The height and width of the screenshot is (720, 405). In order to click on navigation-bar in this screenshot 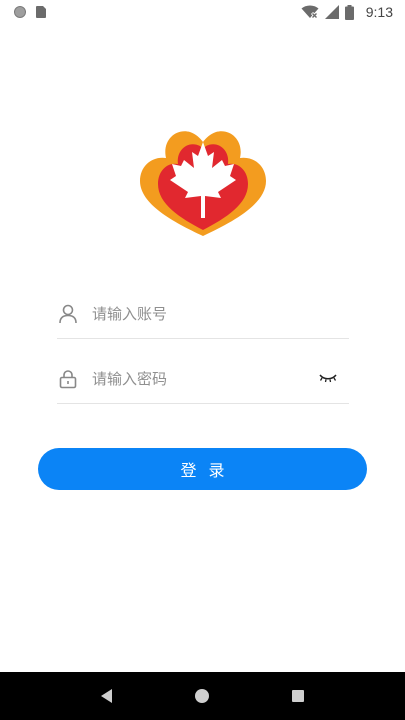, I will do `click(202, 696)`.